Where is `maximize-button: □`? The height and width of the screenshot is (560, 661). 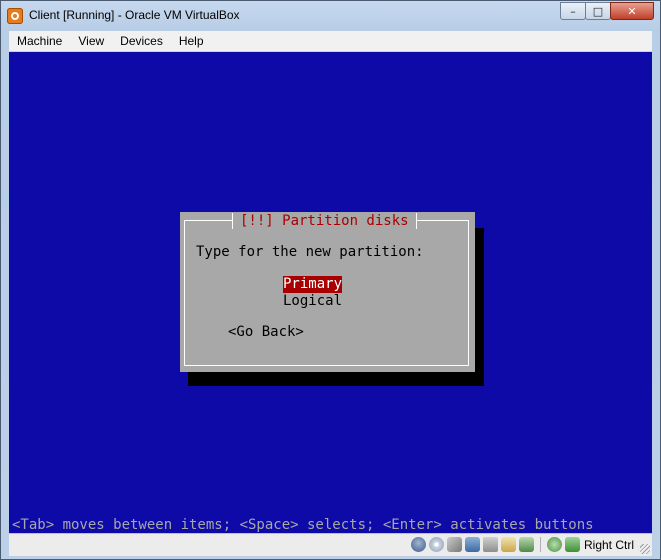 maximize-button: □ is located at coordinates (598, 11).